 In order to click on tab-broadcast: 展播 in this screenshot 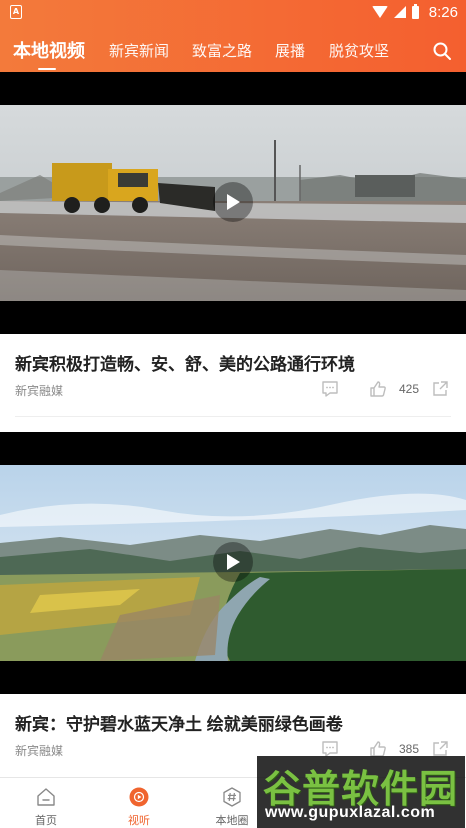, I will do `click(290, 50)`.